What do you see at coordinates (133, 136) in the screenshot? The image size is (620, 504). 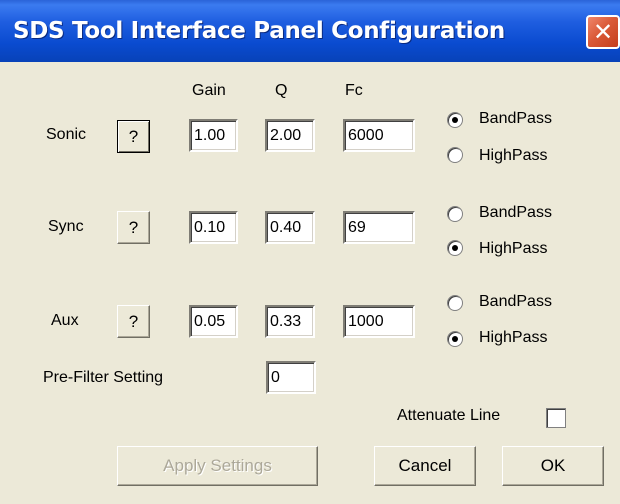 I see `sonic-help-button: ?` at bounding box center [133, 136].